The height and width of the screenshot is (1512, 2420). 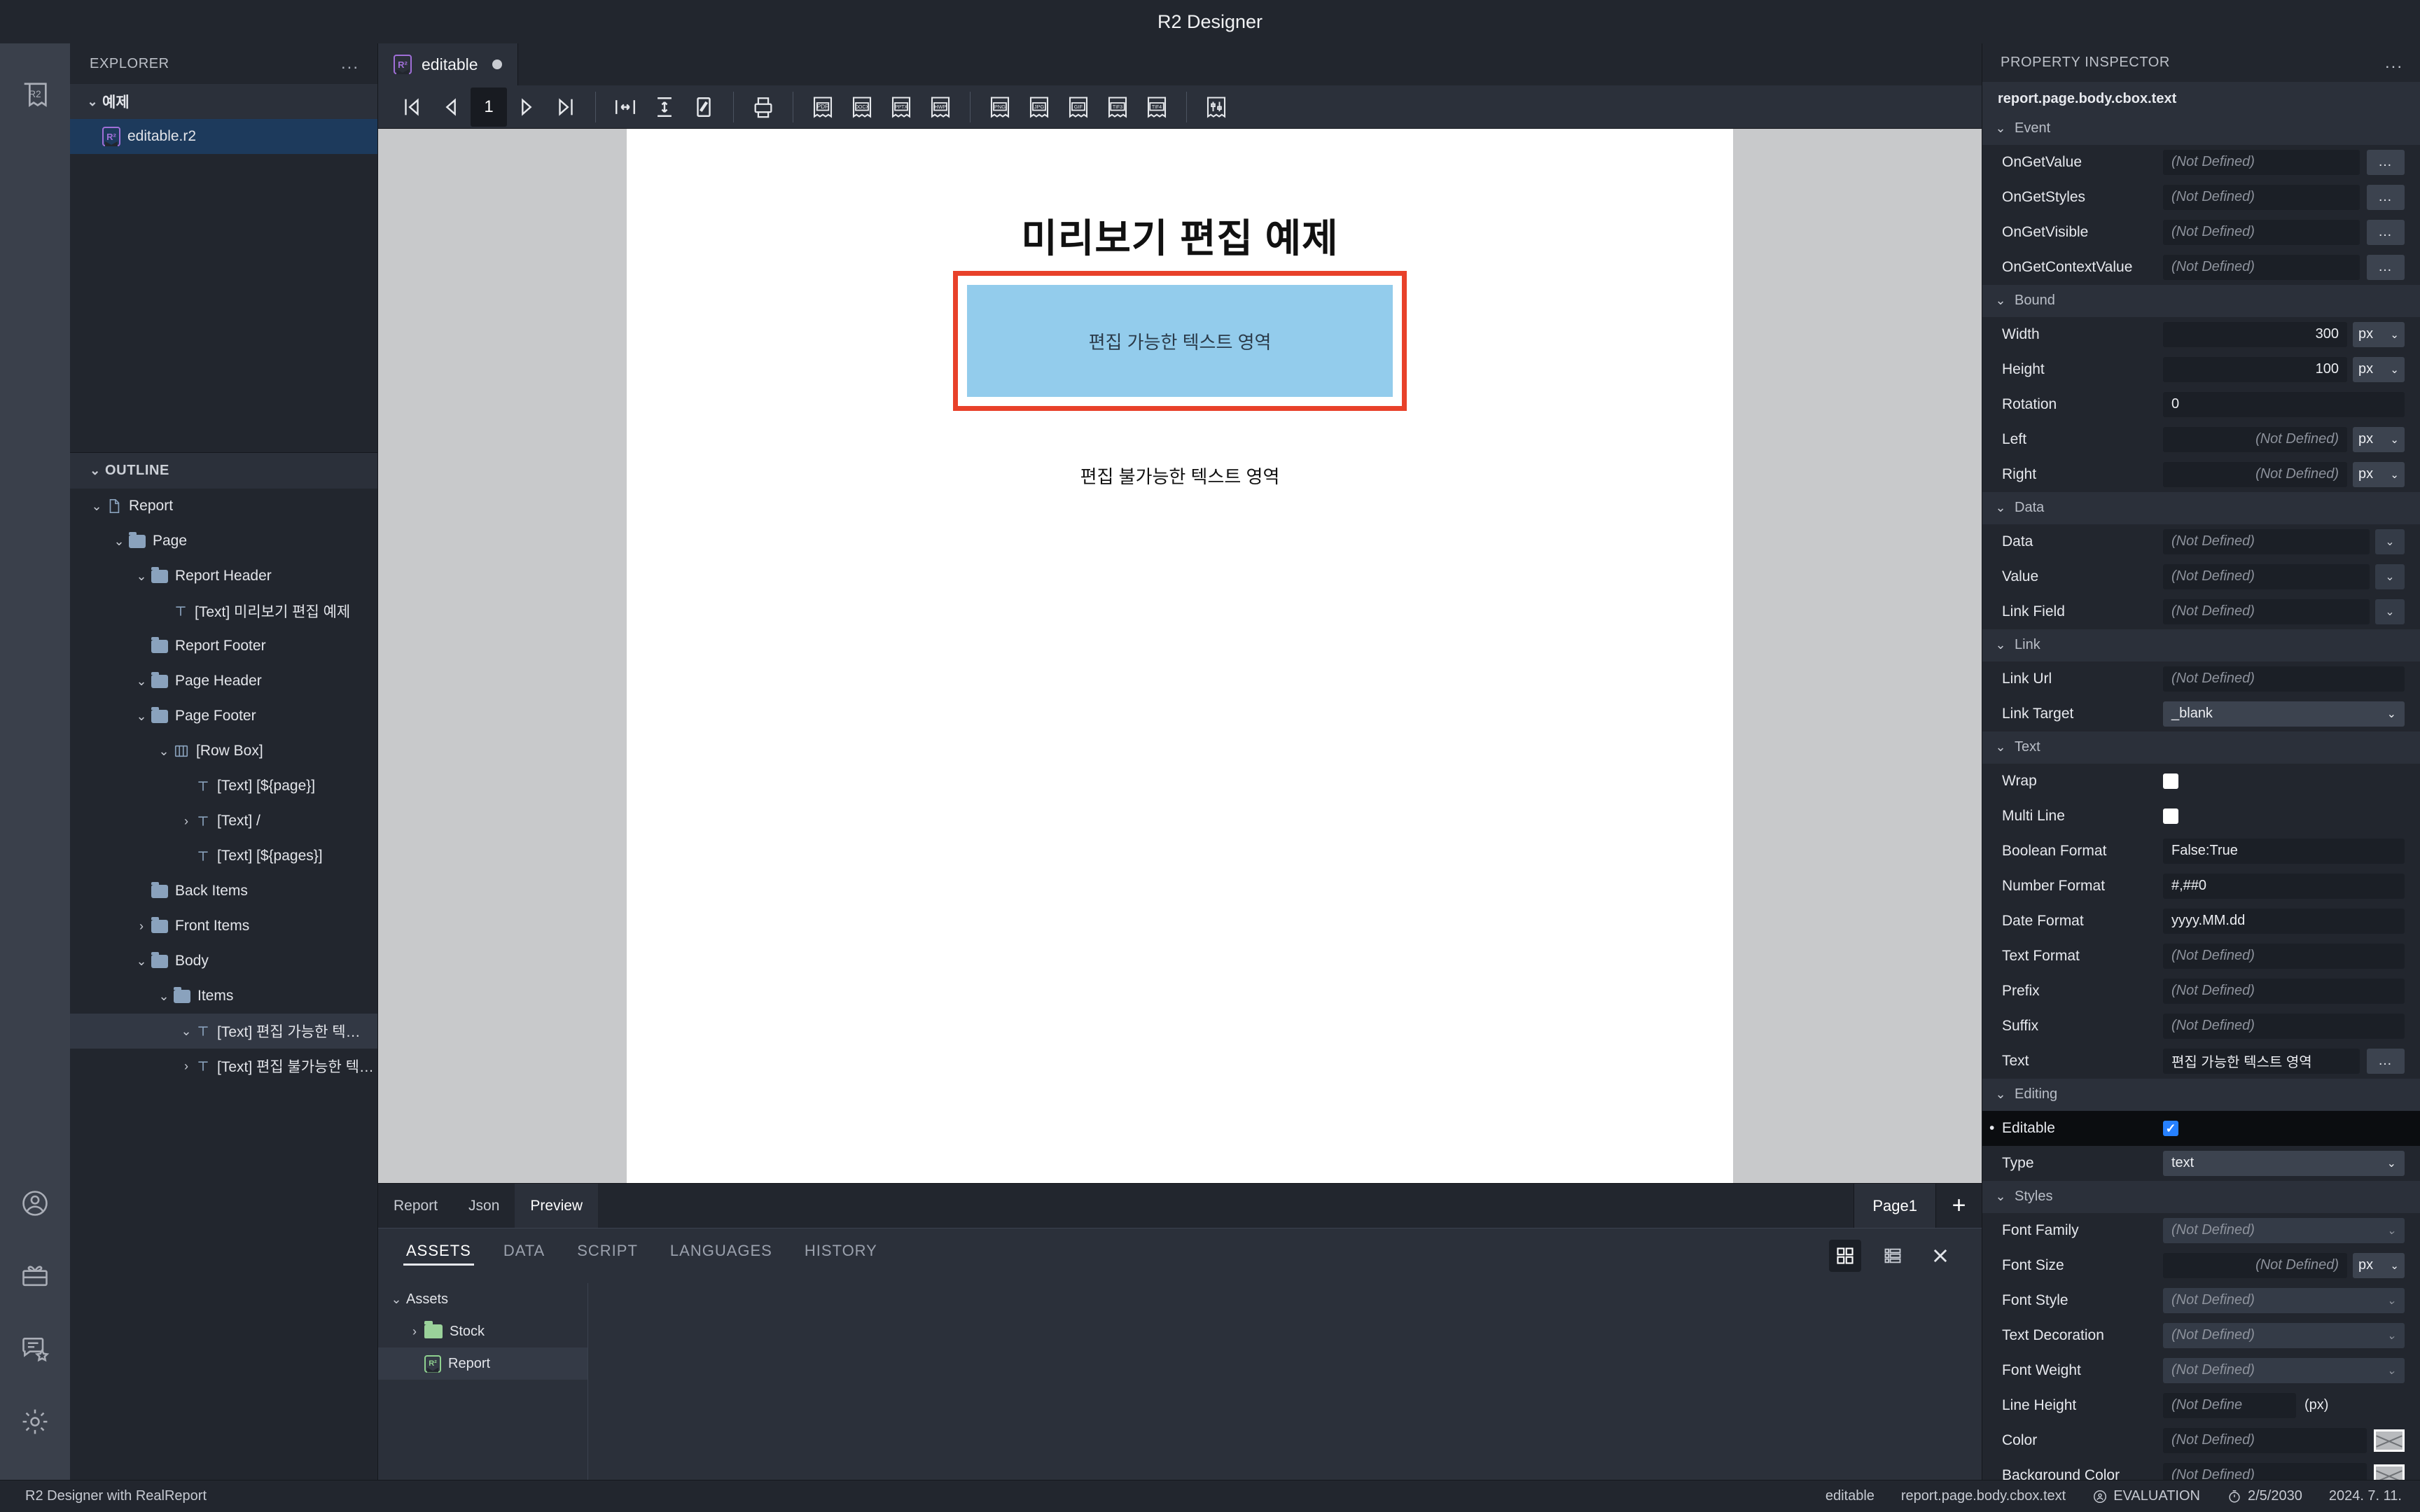 I want to click on tab-json: Json, so click(x=484, y=1206).